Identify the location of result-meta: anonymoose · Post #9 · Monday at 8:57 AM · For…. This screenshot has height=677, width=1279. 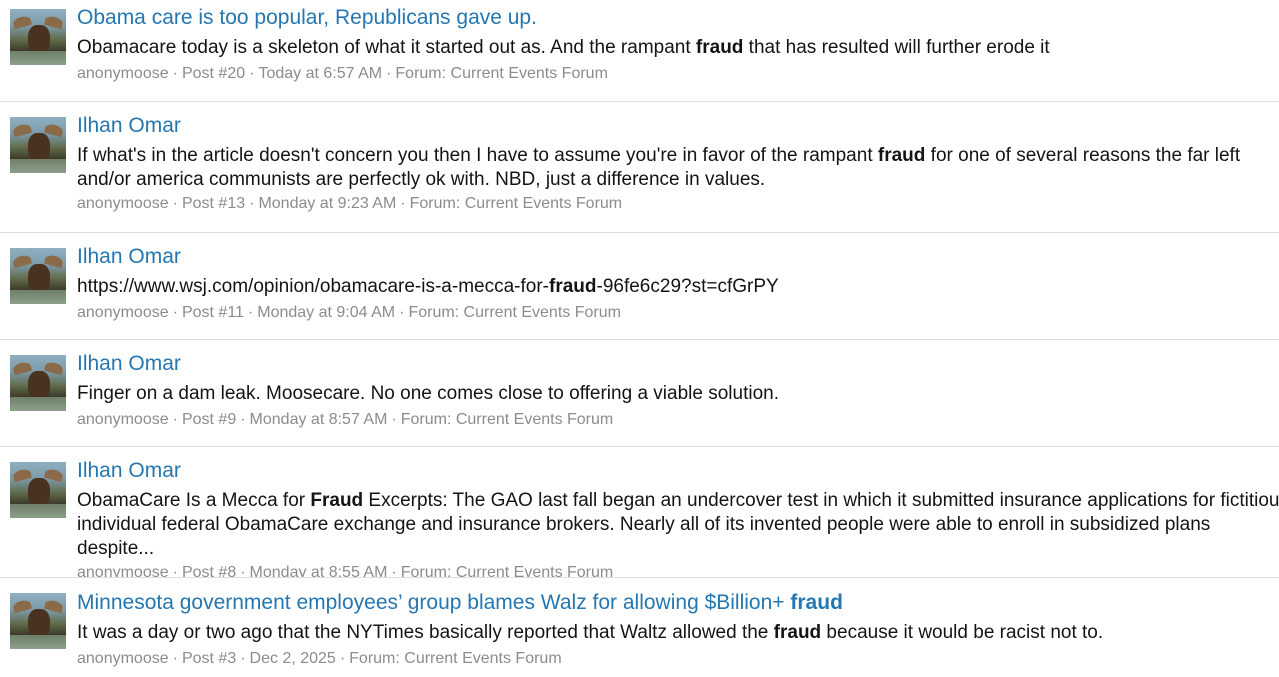
(345, 419).